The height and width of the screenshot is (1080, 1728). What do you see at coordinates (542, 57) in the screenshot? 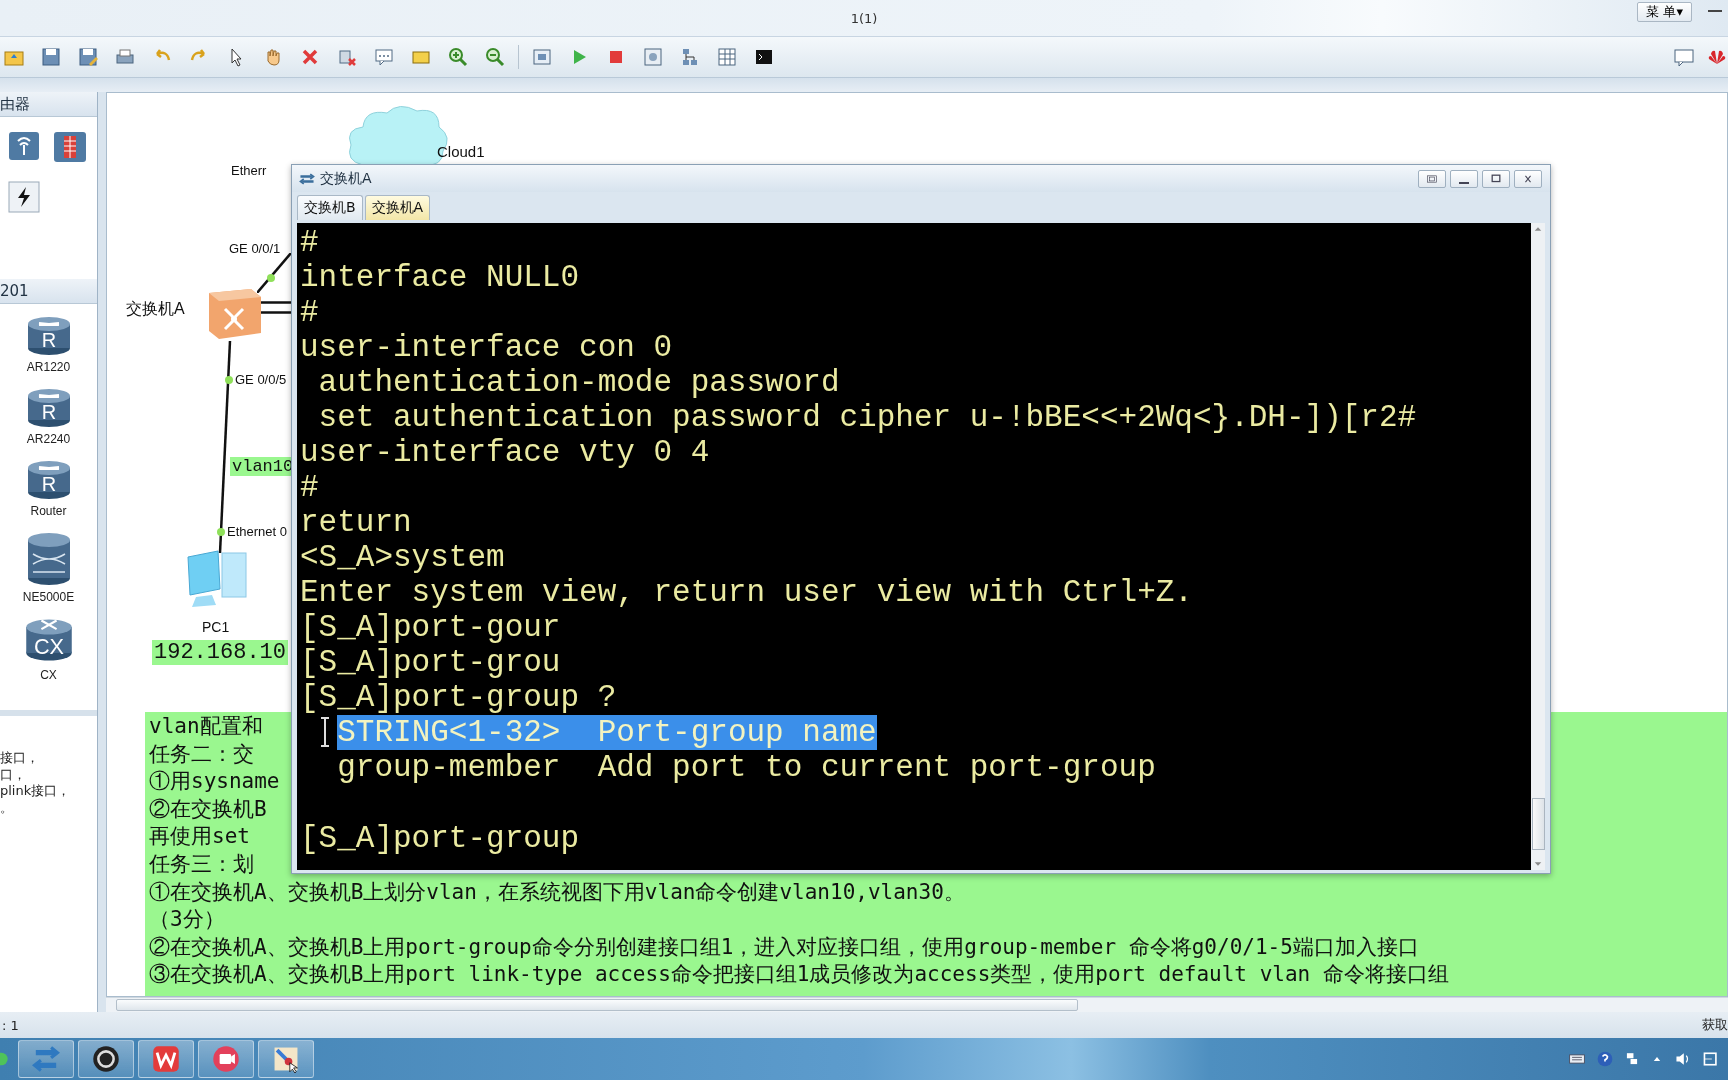
I see `fit-icon` at bounding box center [542, 57].